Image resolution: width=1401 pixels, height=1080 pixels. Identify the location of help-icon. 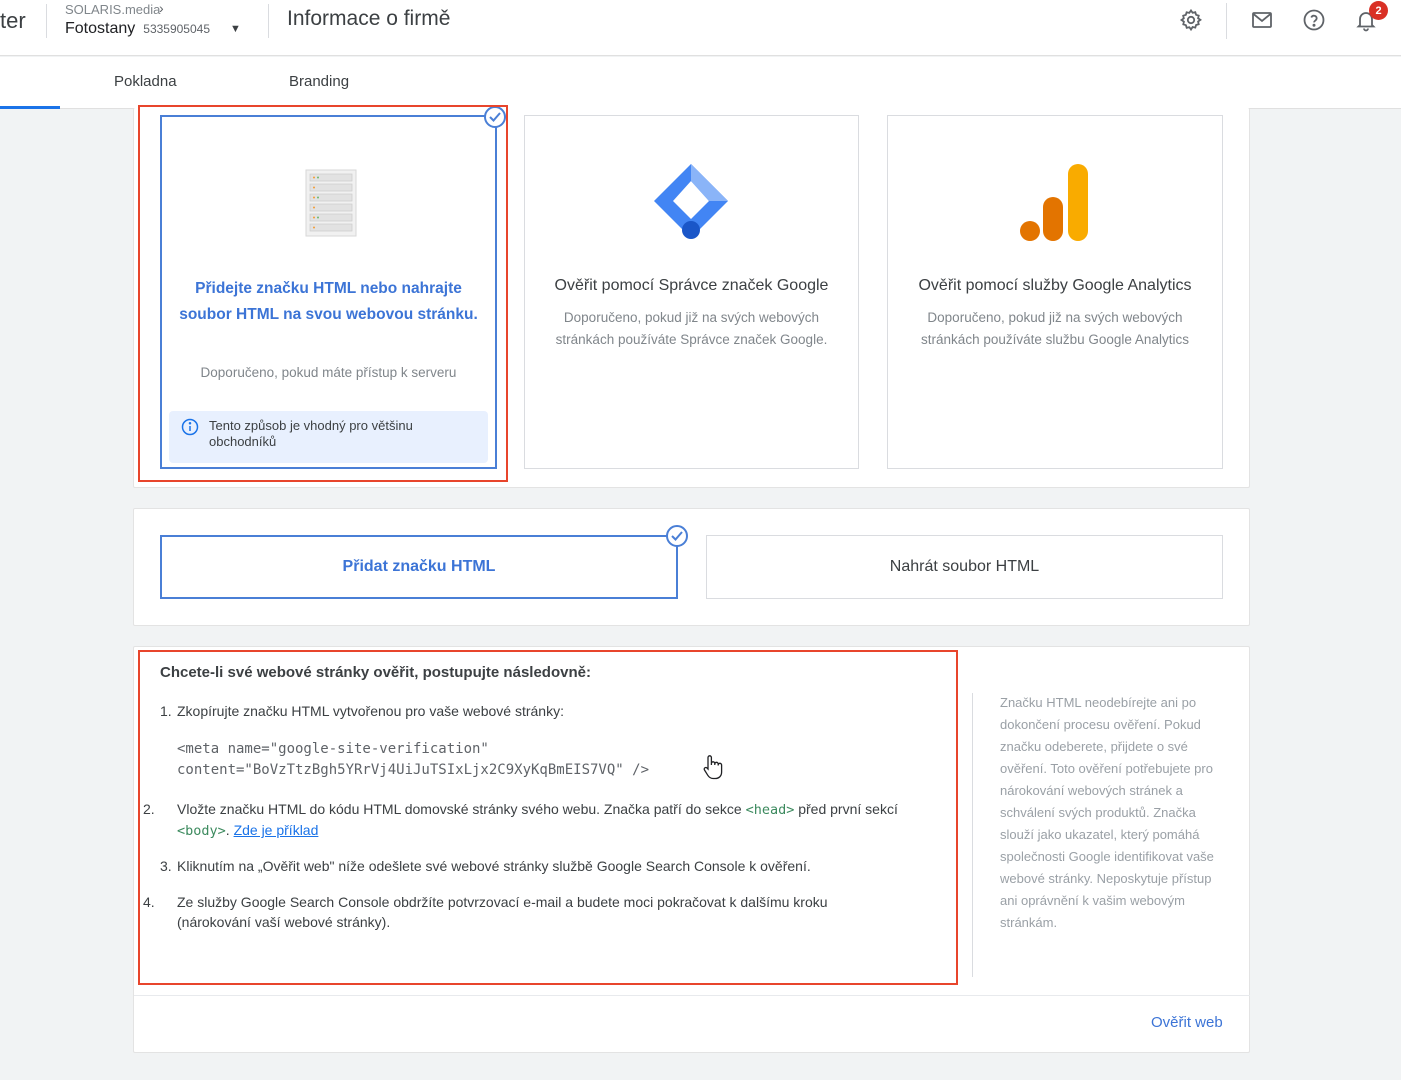
(1314, 20).